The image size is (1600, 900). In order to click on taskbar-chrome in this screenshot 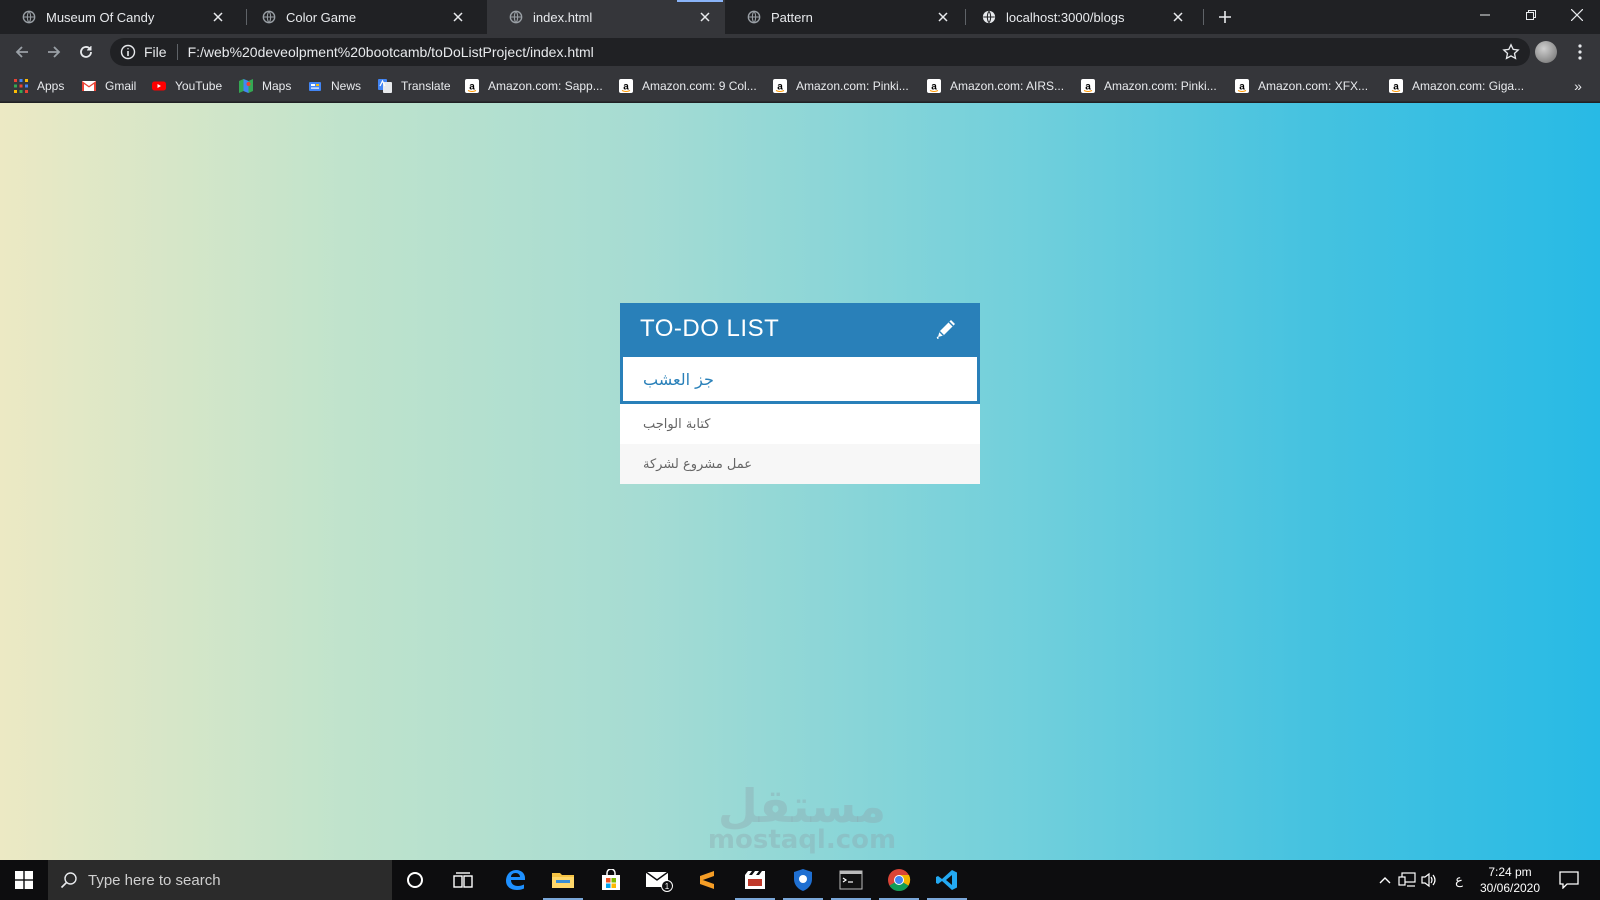, I will do `click(899, 880)`.